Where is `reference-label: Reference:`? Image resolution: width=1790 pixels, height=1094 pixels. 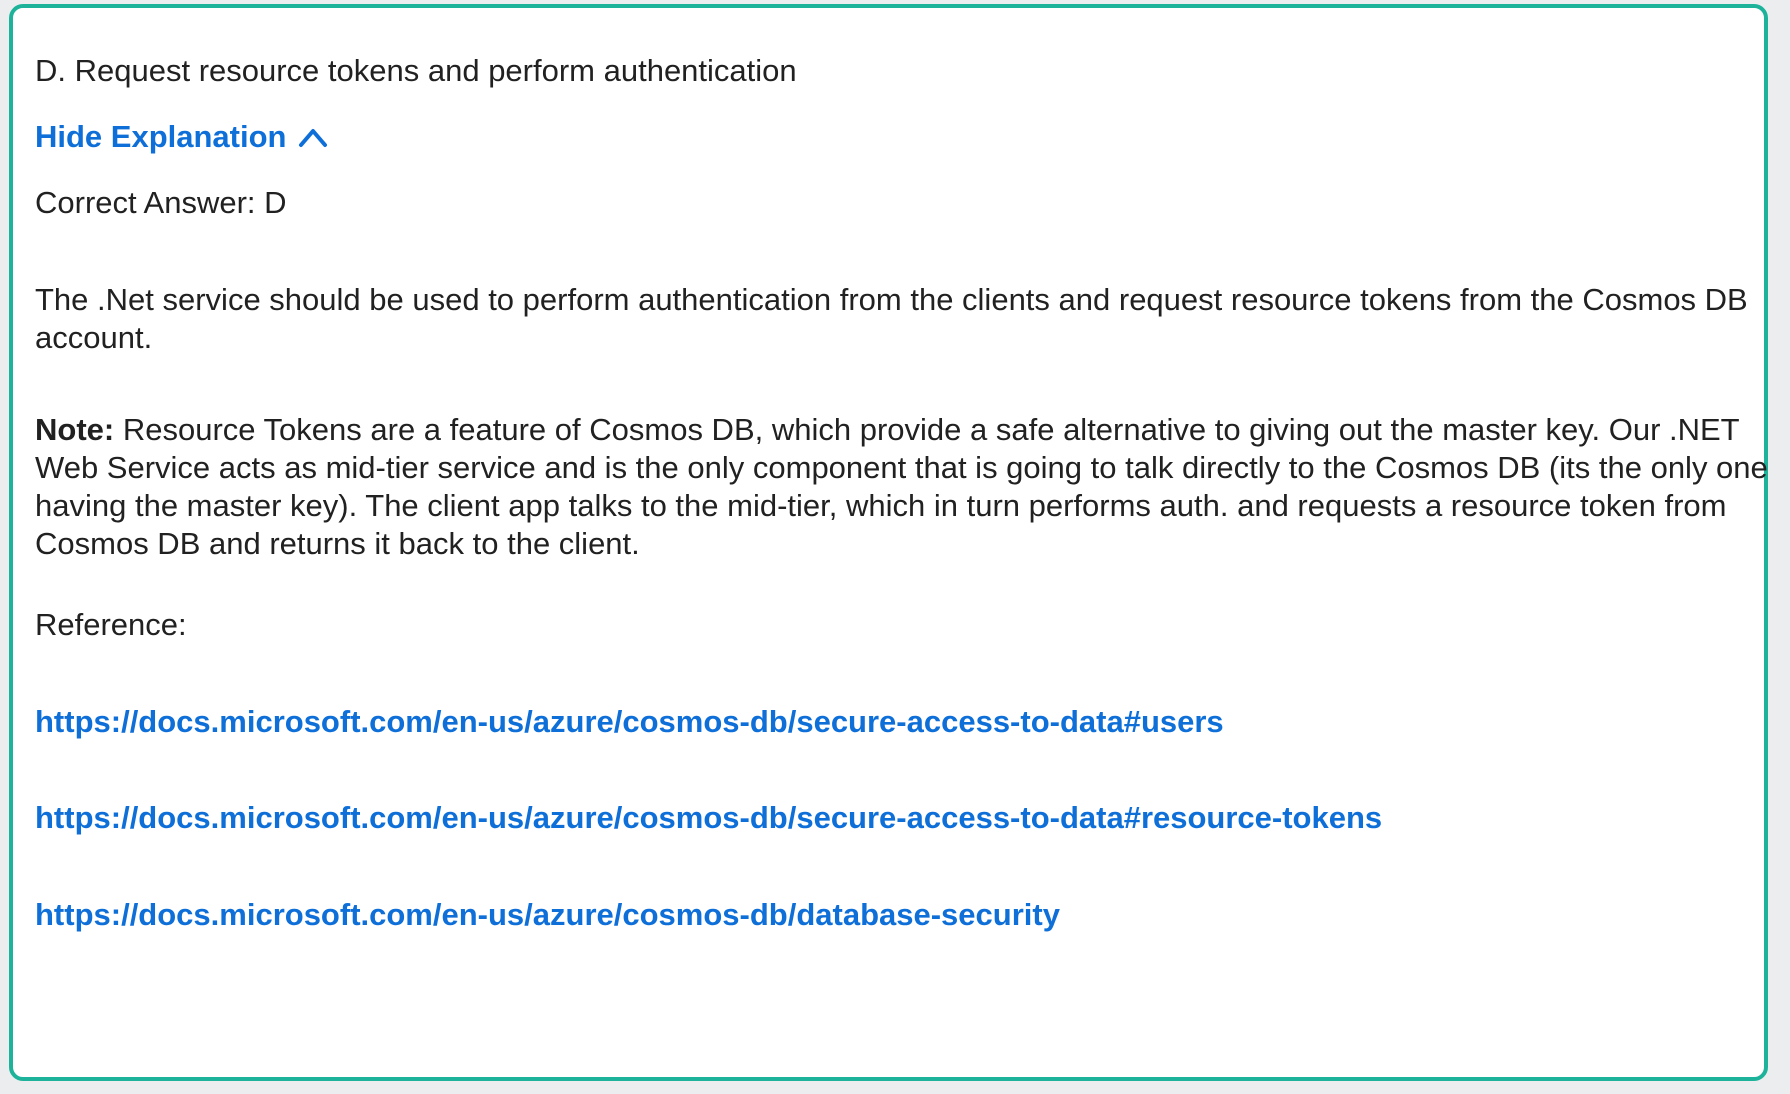 reference-label: Reference: is located at coordinates (111, 624).